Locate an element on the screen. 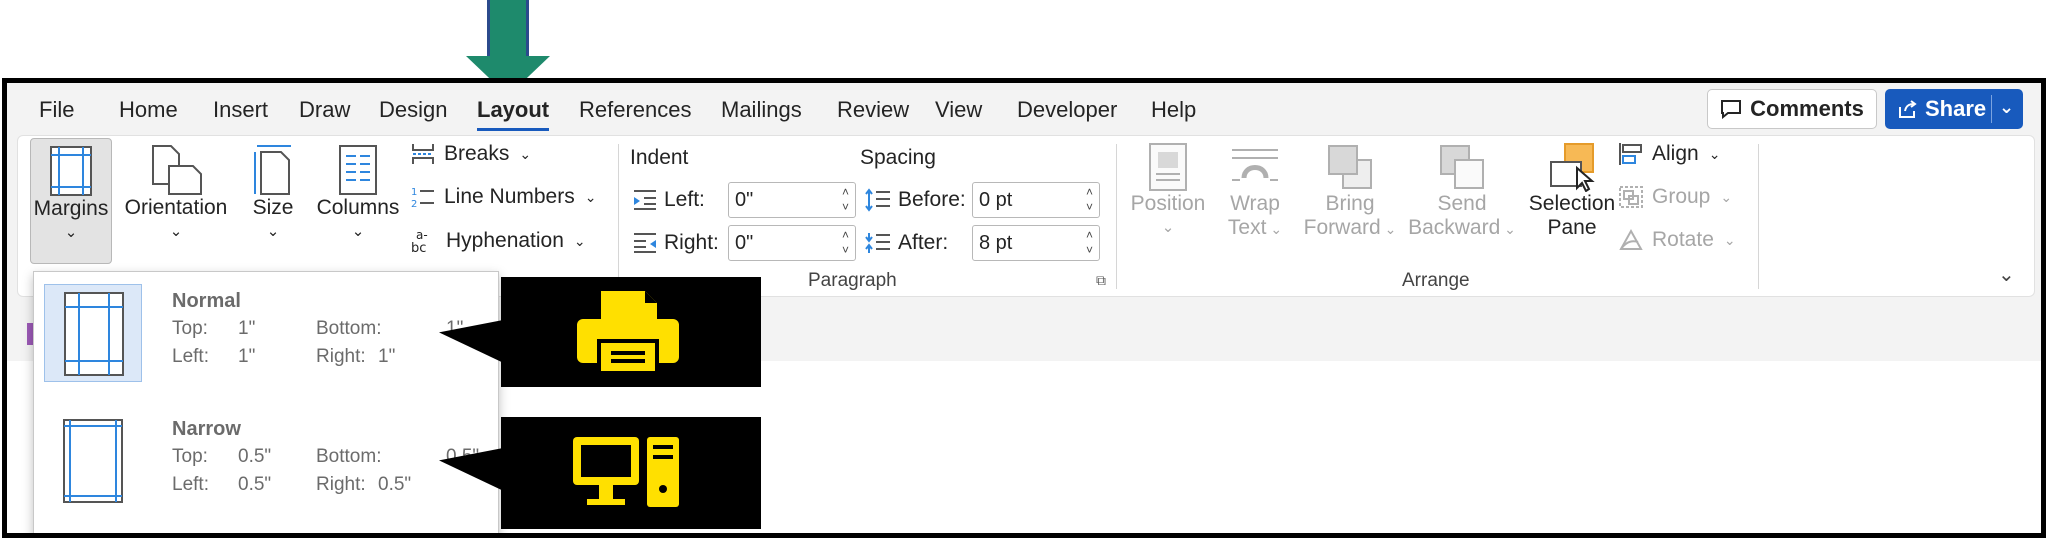 Image resolution: width=2048 pixels, height=540 pixels. selection-label-1: Selection is located at coordinates (1572, 203).